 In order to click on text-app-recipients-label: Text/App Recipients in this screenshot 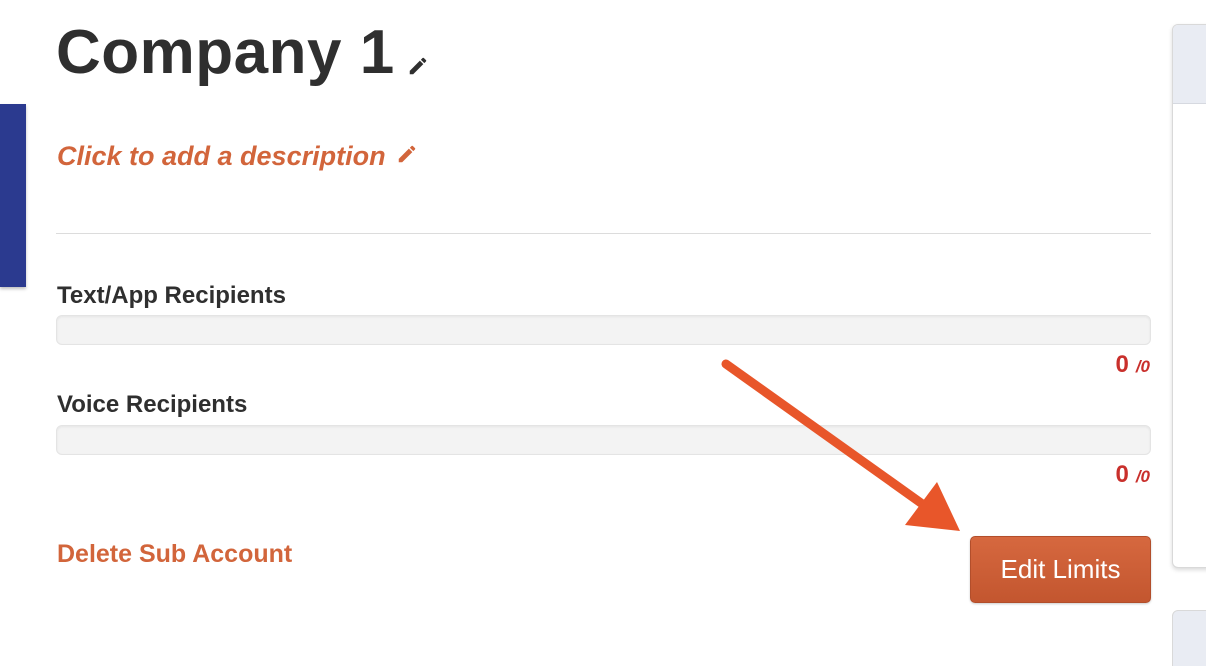, I will do `click(171, 295)`.